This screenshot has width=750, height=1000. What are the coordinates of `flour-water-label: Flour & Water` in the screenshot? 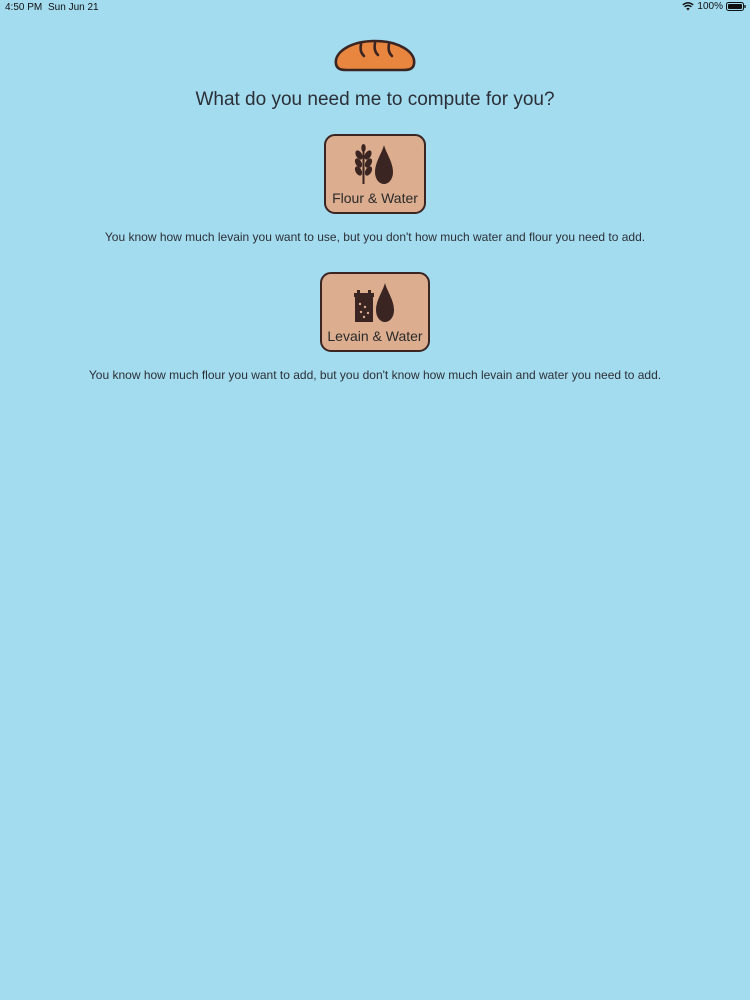 It's located at (375, 198).